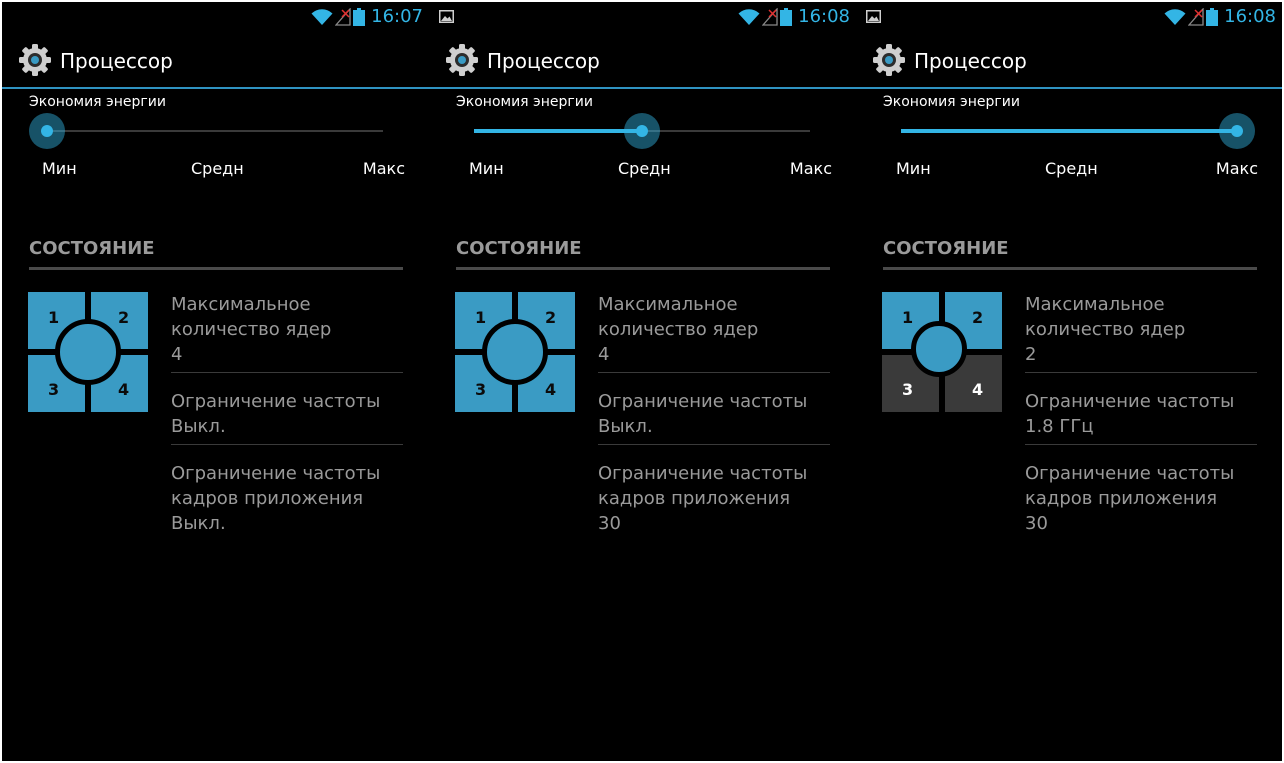  I want to click on status-bar: 16:07, so click(215, 17).